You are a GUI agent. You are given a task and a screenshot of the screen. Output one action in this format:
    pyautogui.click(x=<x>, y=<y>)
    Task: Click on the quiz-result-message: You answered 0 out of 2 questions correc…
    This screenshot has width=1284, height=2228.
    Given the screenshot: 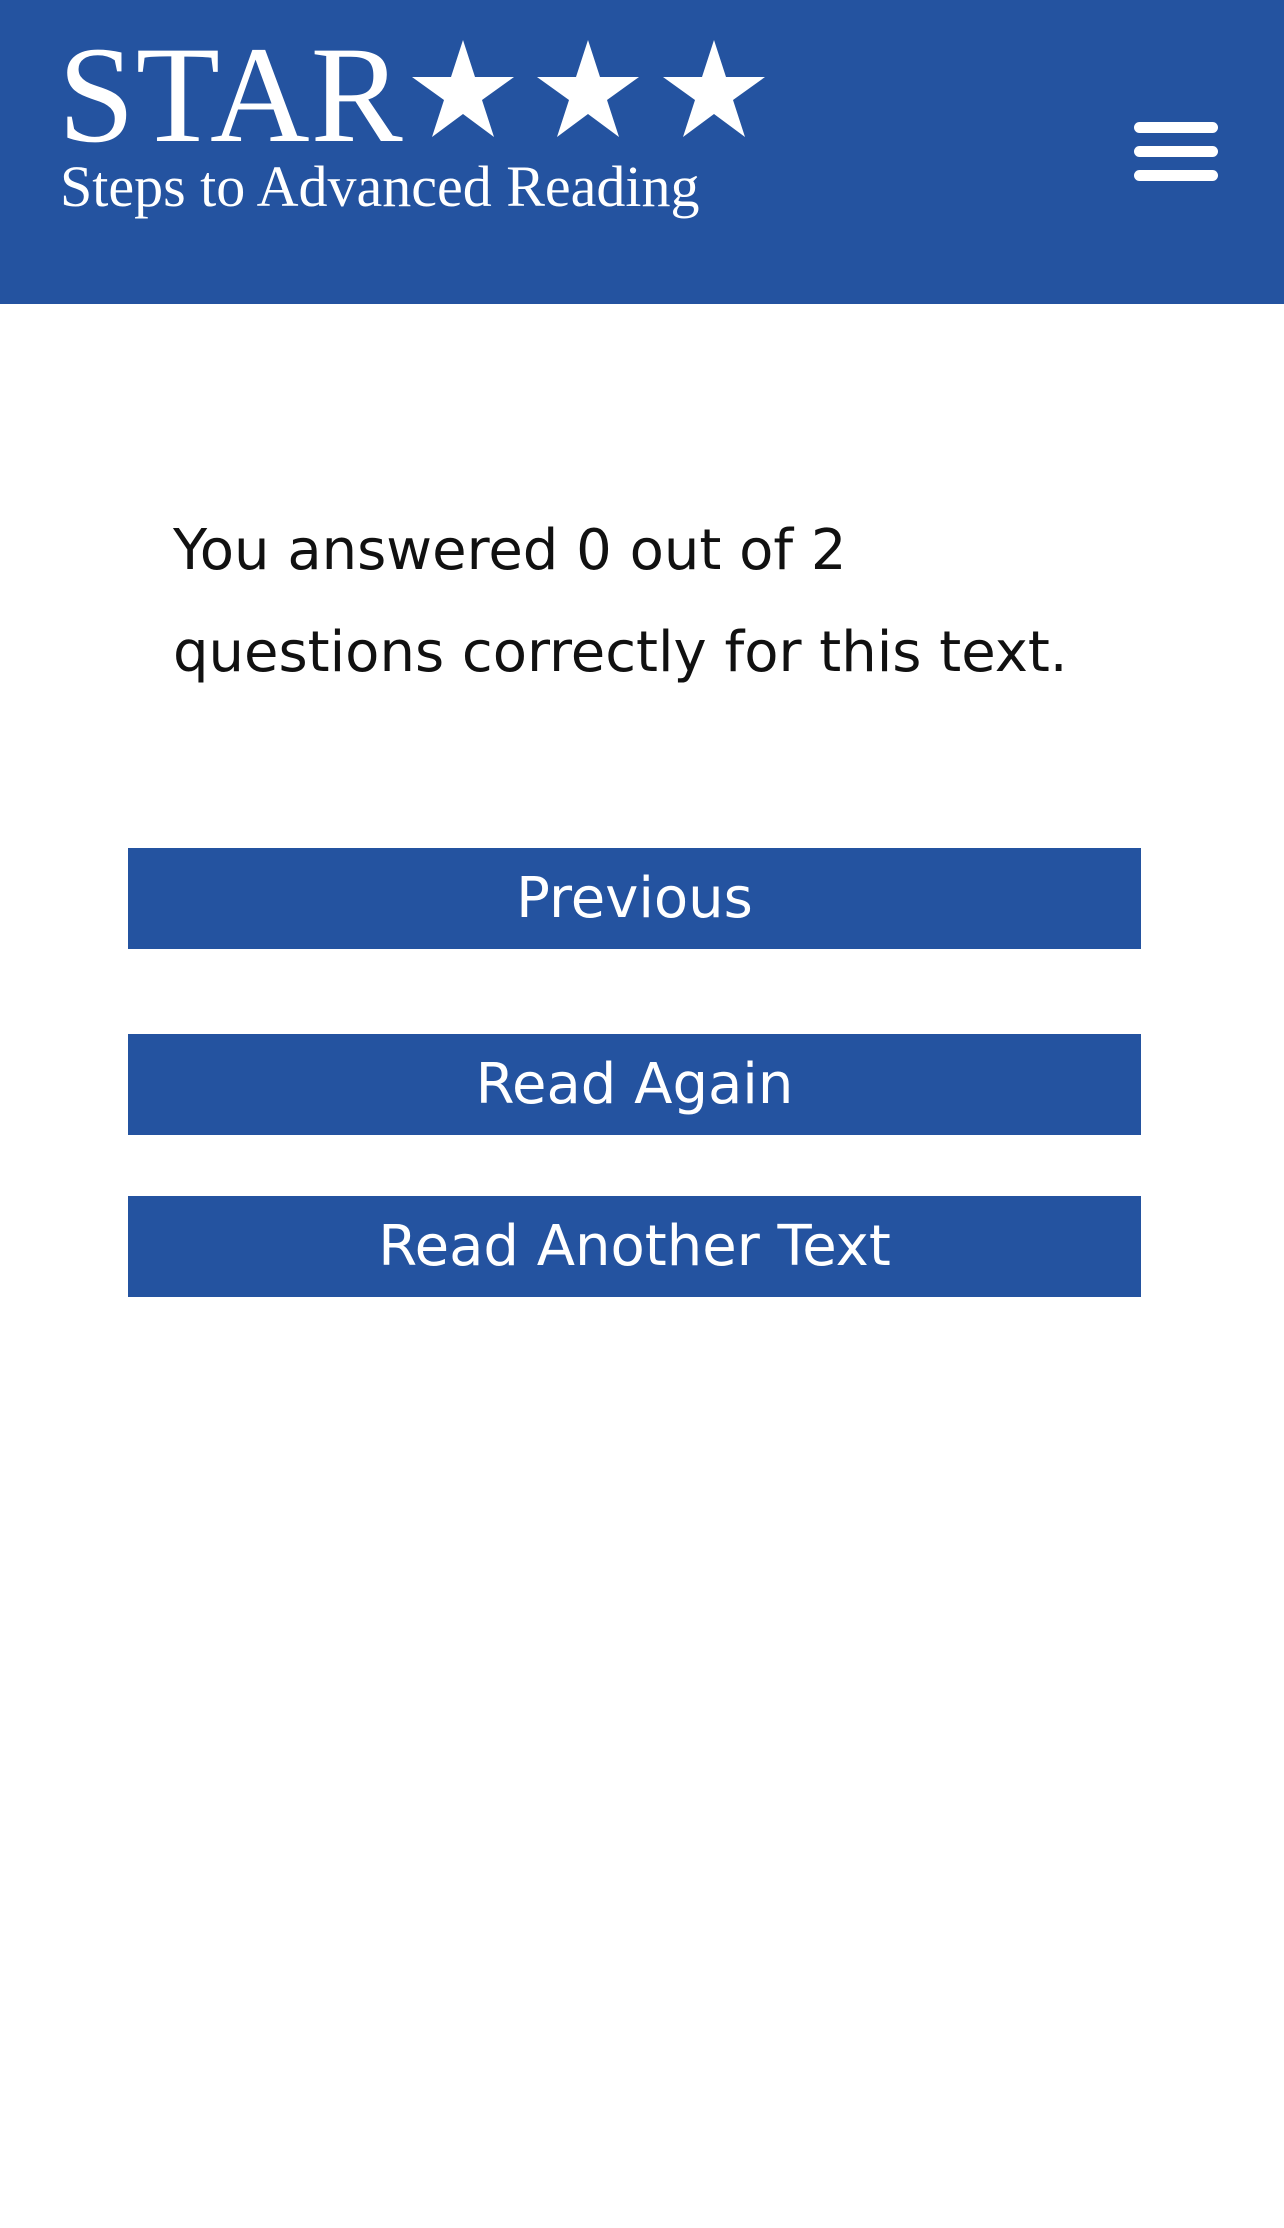 What is the action you would take?
    pyautogui.click(x=620, y=601)
    